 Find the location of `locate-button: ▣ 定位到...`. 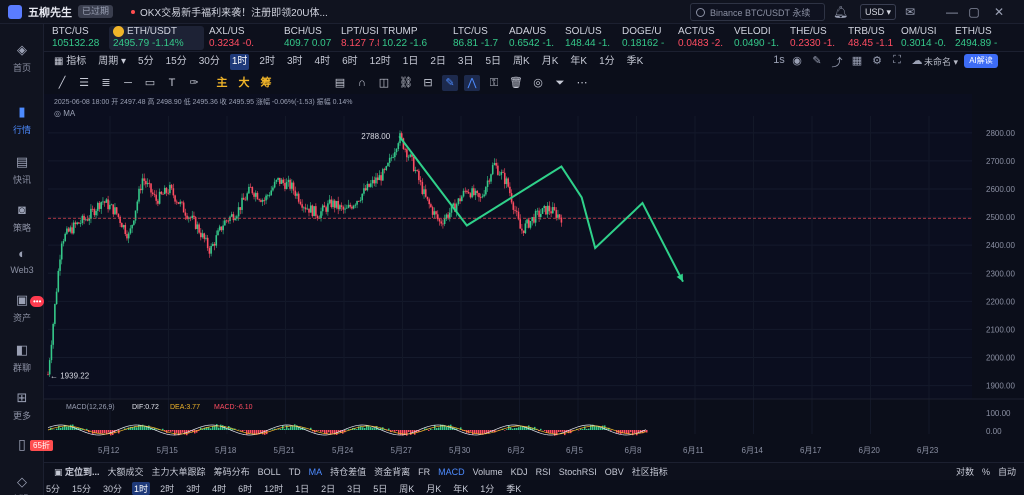

locate-button: ▣ 定位到... is located at coordinates (77, 471).